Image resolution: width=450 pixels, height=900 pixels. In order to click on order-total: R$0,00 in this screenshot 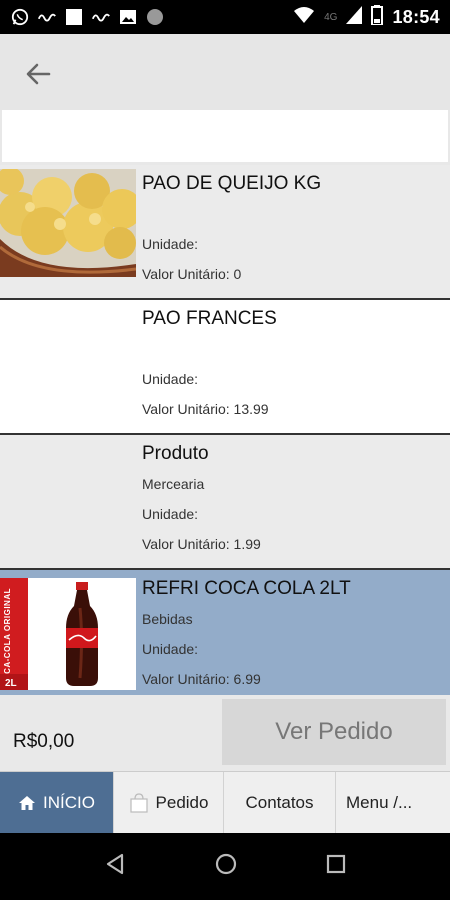, I will do `click(44, 741)`.